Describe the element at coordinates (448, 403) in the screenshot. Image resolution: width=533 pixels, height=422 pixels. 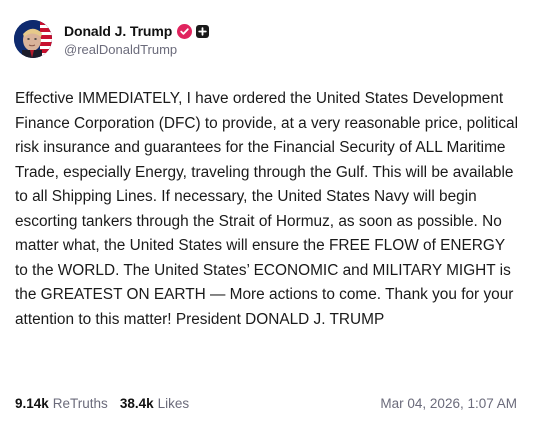
I see `post-timestamp: Mar 04, 2026, 1:07 AM` at that location.